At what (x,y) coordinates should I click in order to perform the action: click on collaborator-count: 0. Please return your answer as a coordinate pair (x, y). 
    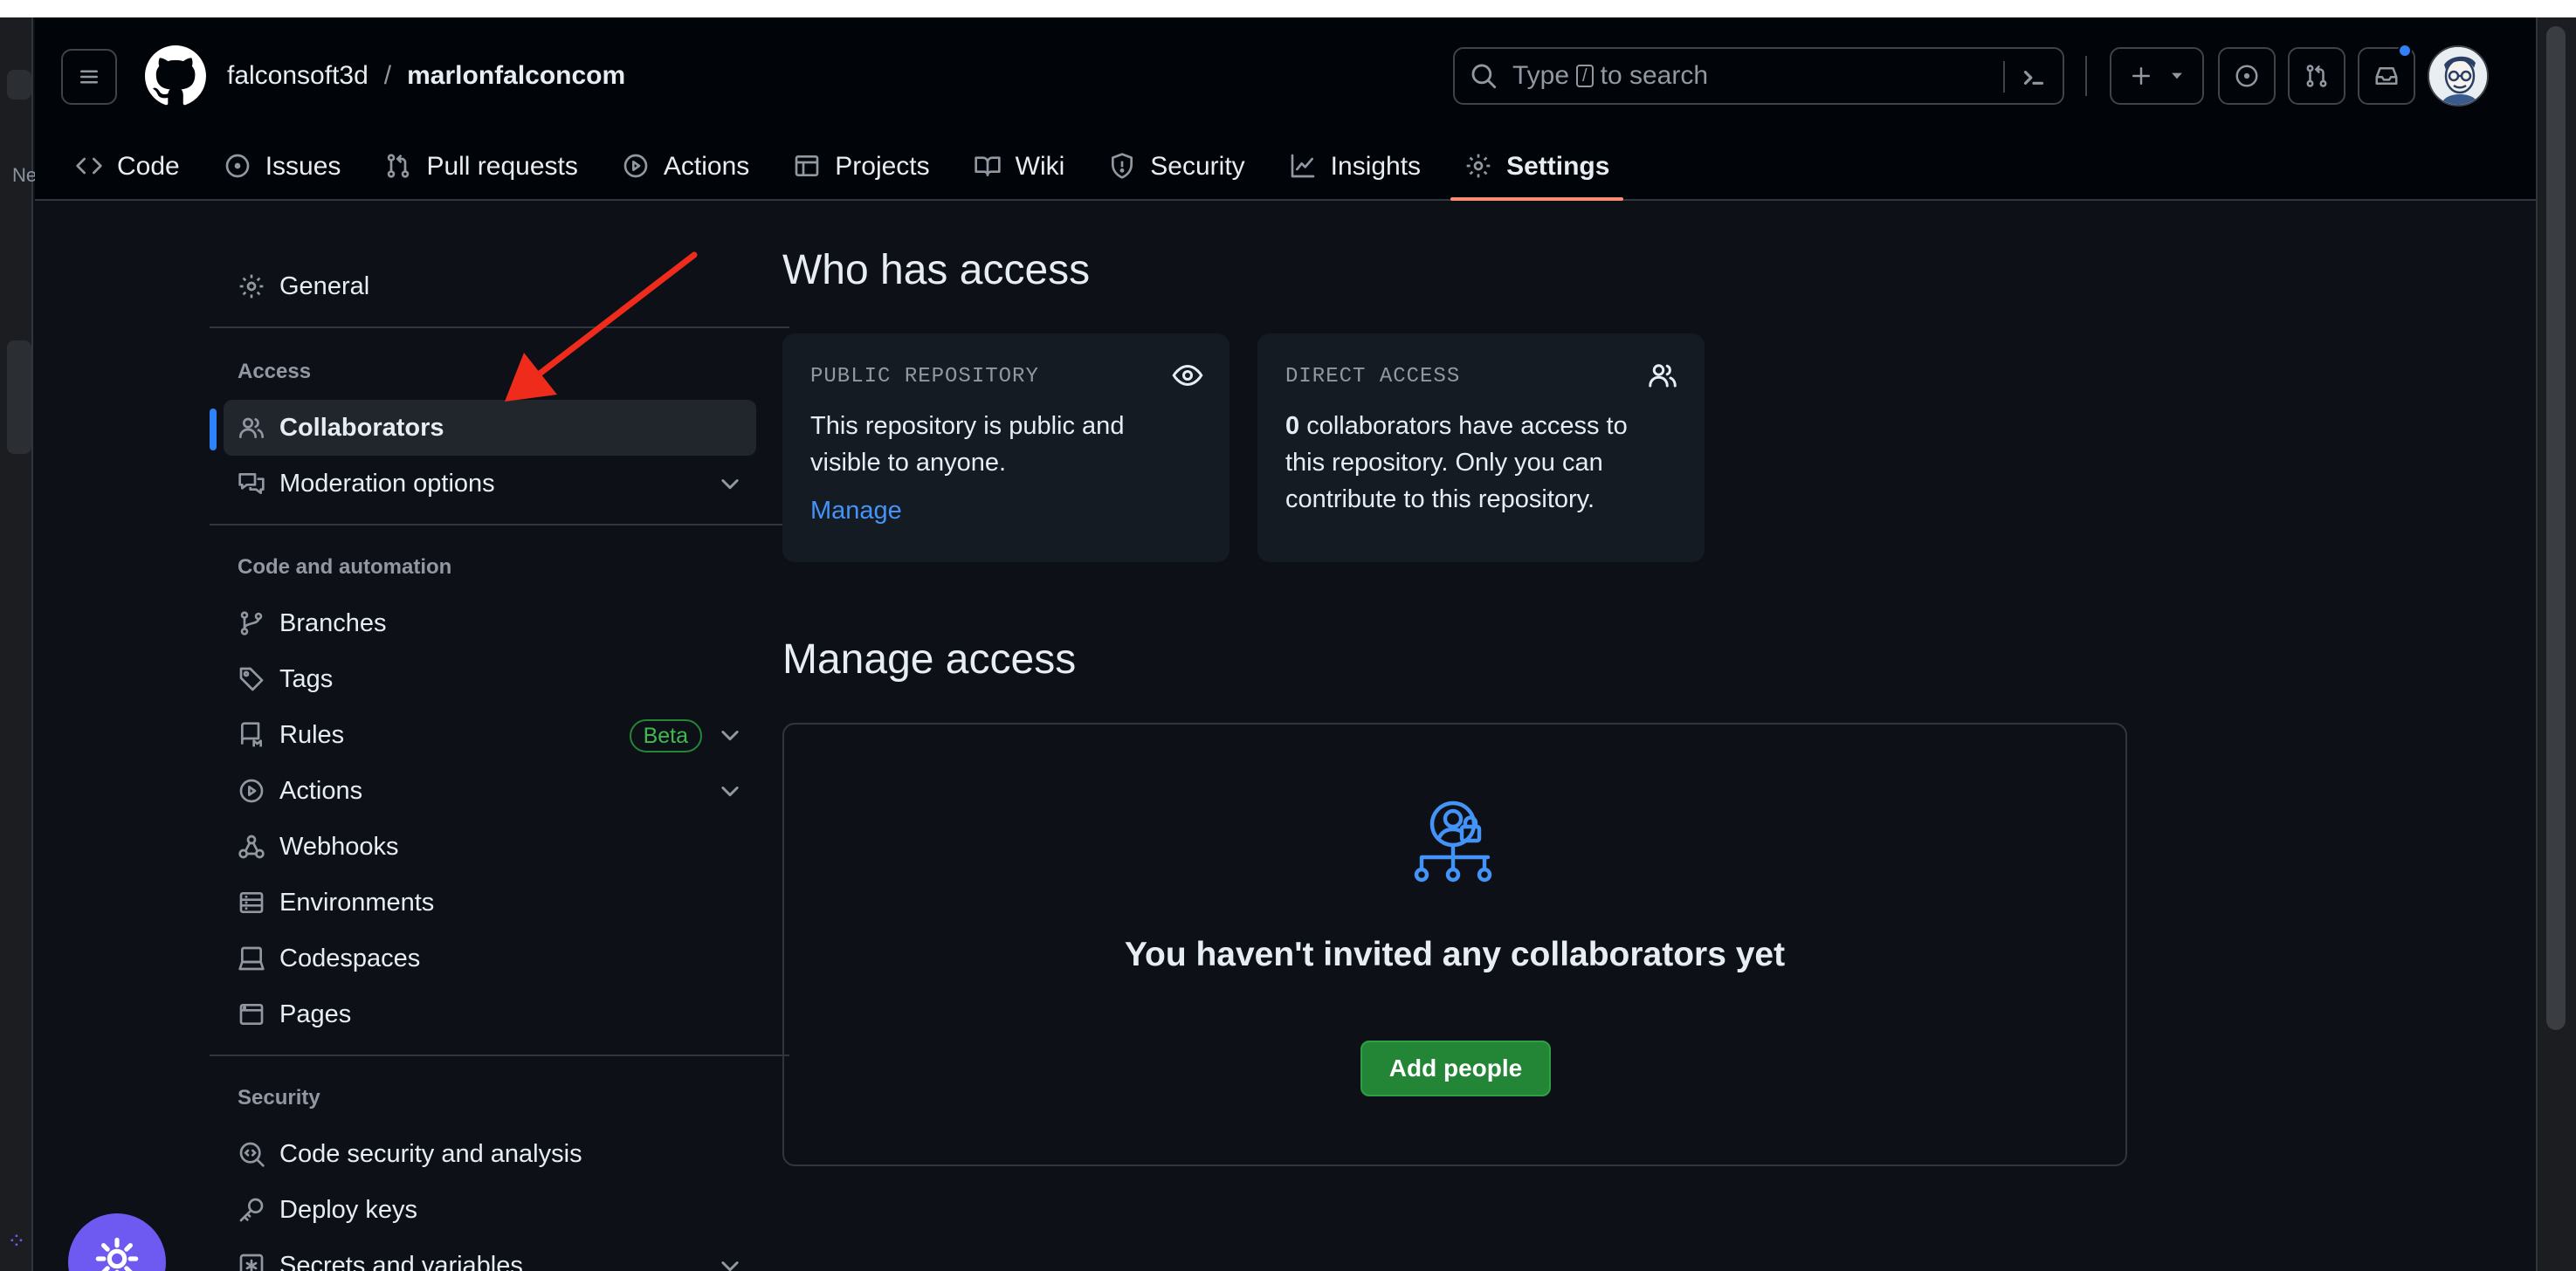
    Looking at the image, I should click on (1292, 426).